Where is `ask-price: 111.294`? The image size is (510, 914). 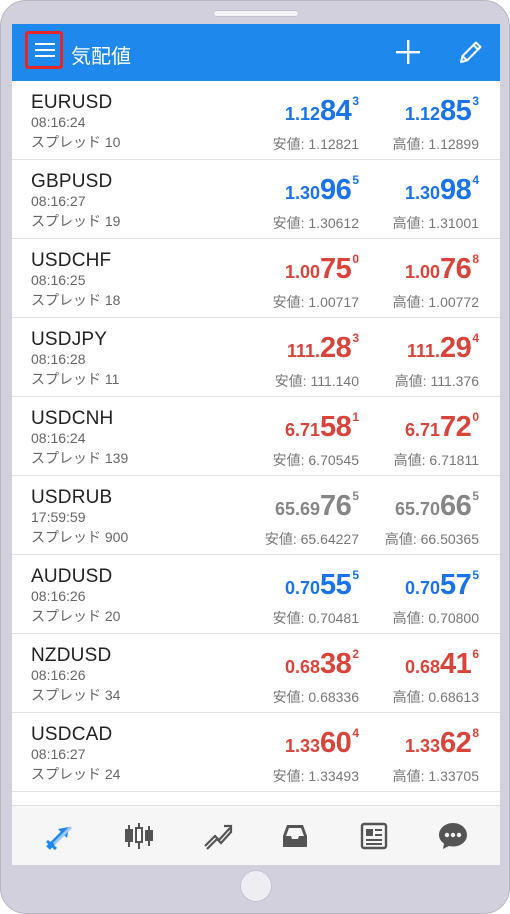
ask-price: 111.294 is located at coordinates (443, 348).